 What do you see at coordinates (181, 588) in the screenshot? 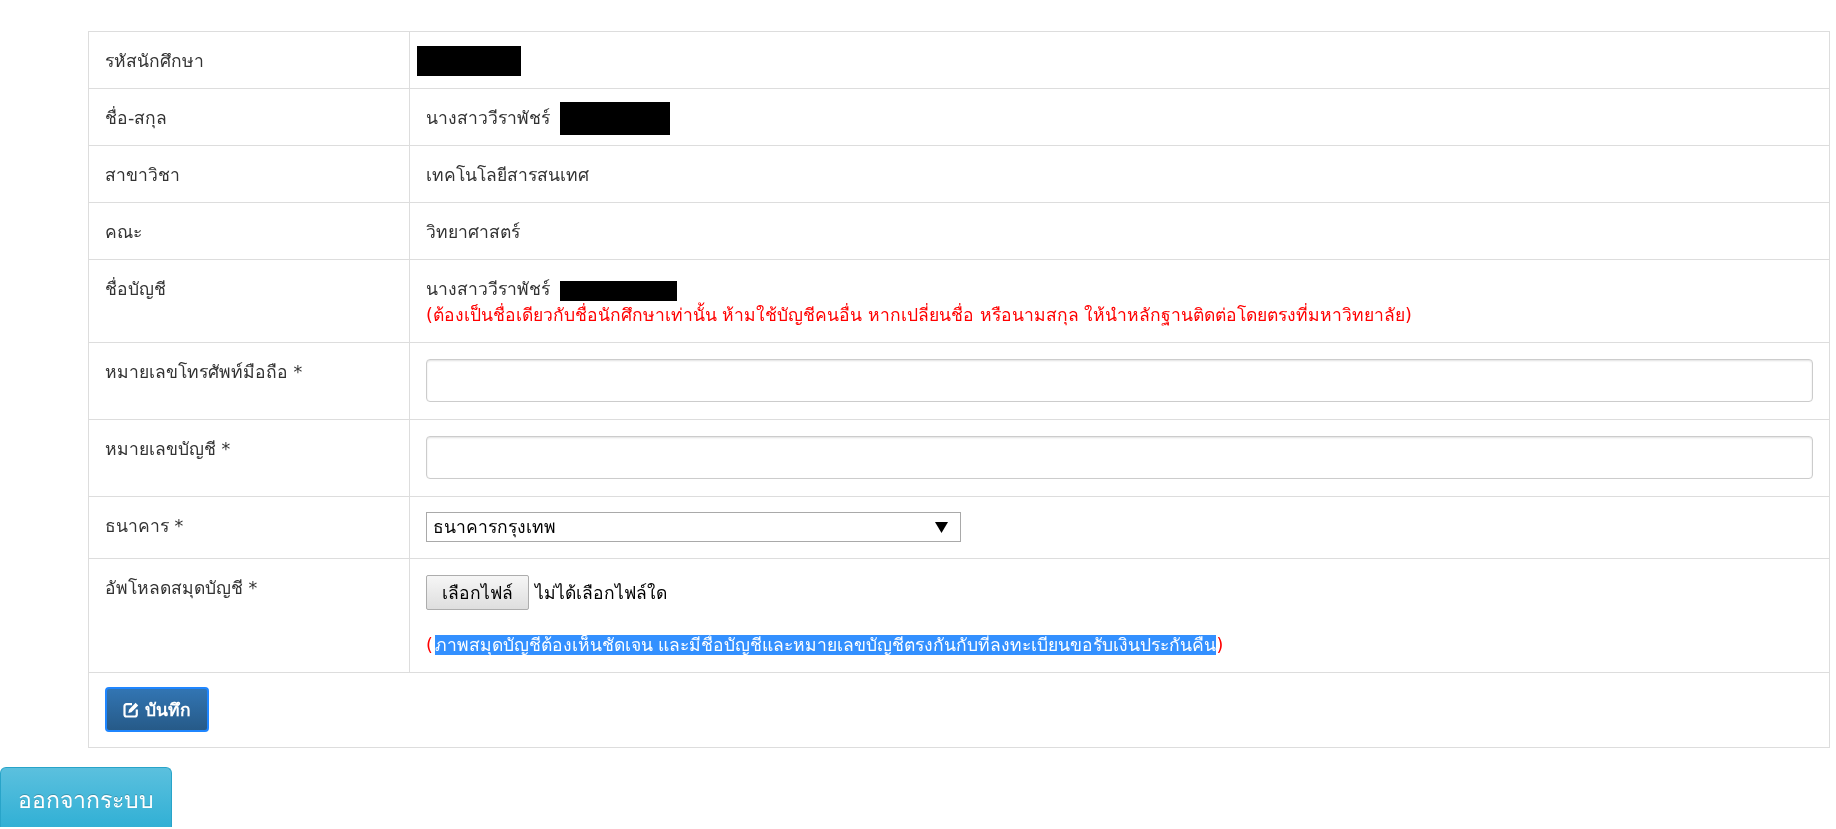
I see `field-label: อัพโหลดสมุดบัญชี *` at bounding box center [181, 588].